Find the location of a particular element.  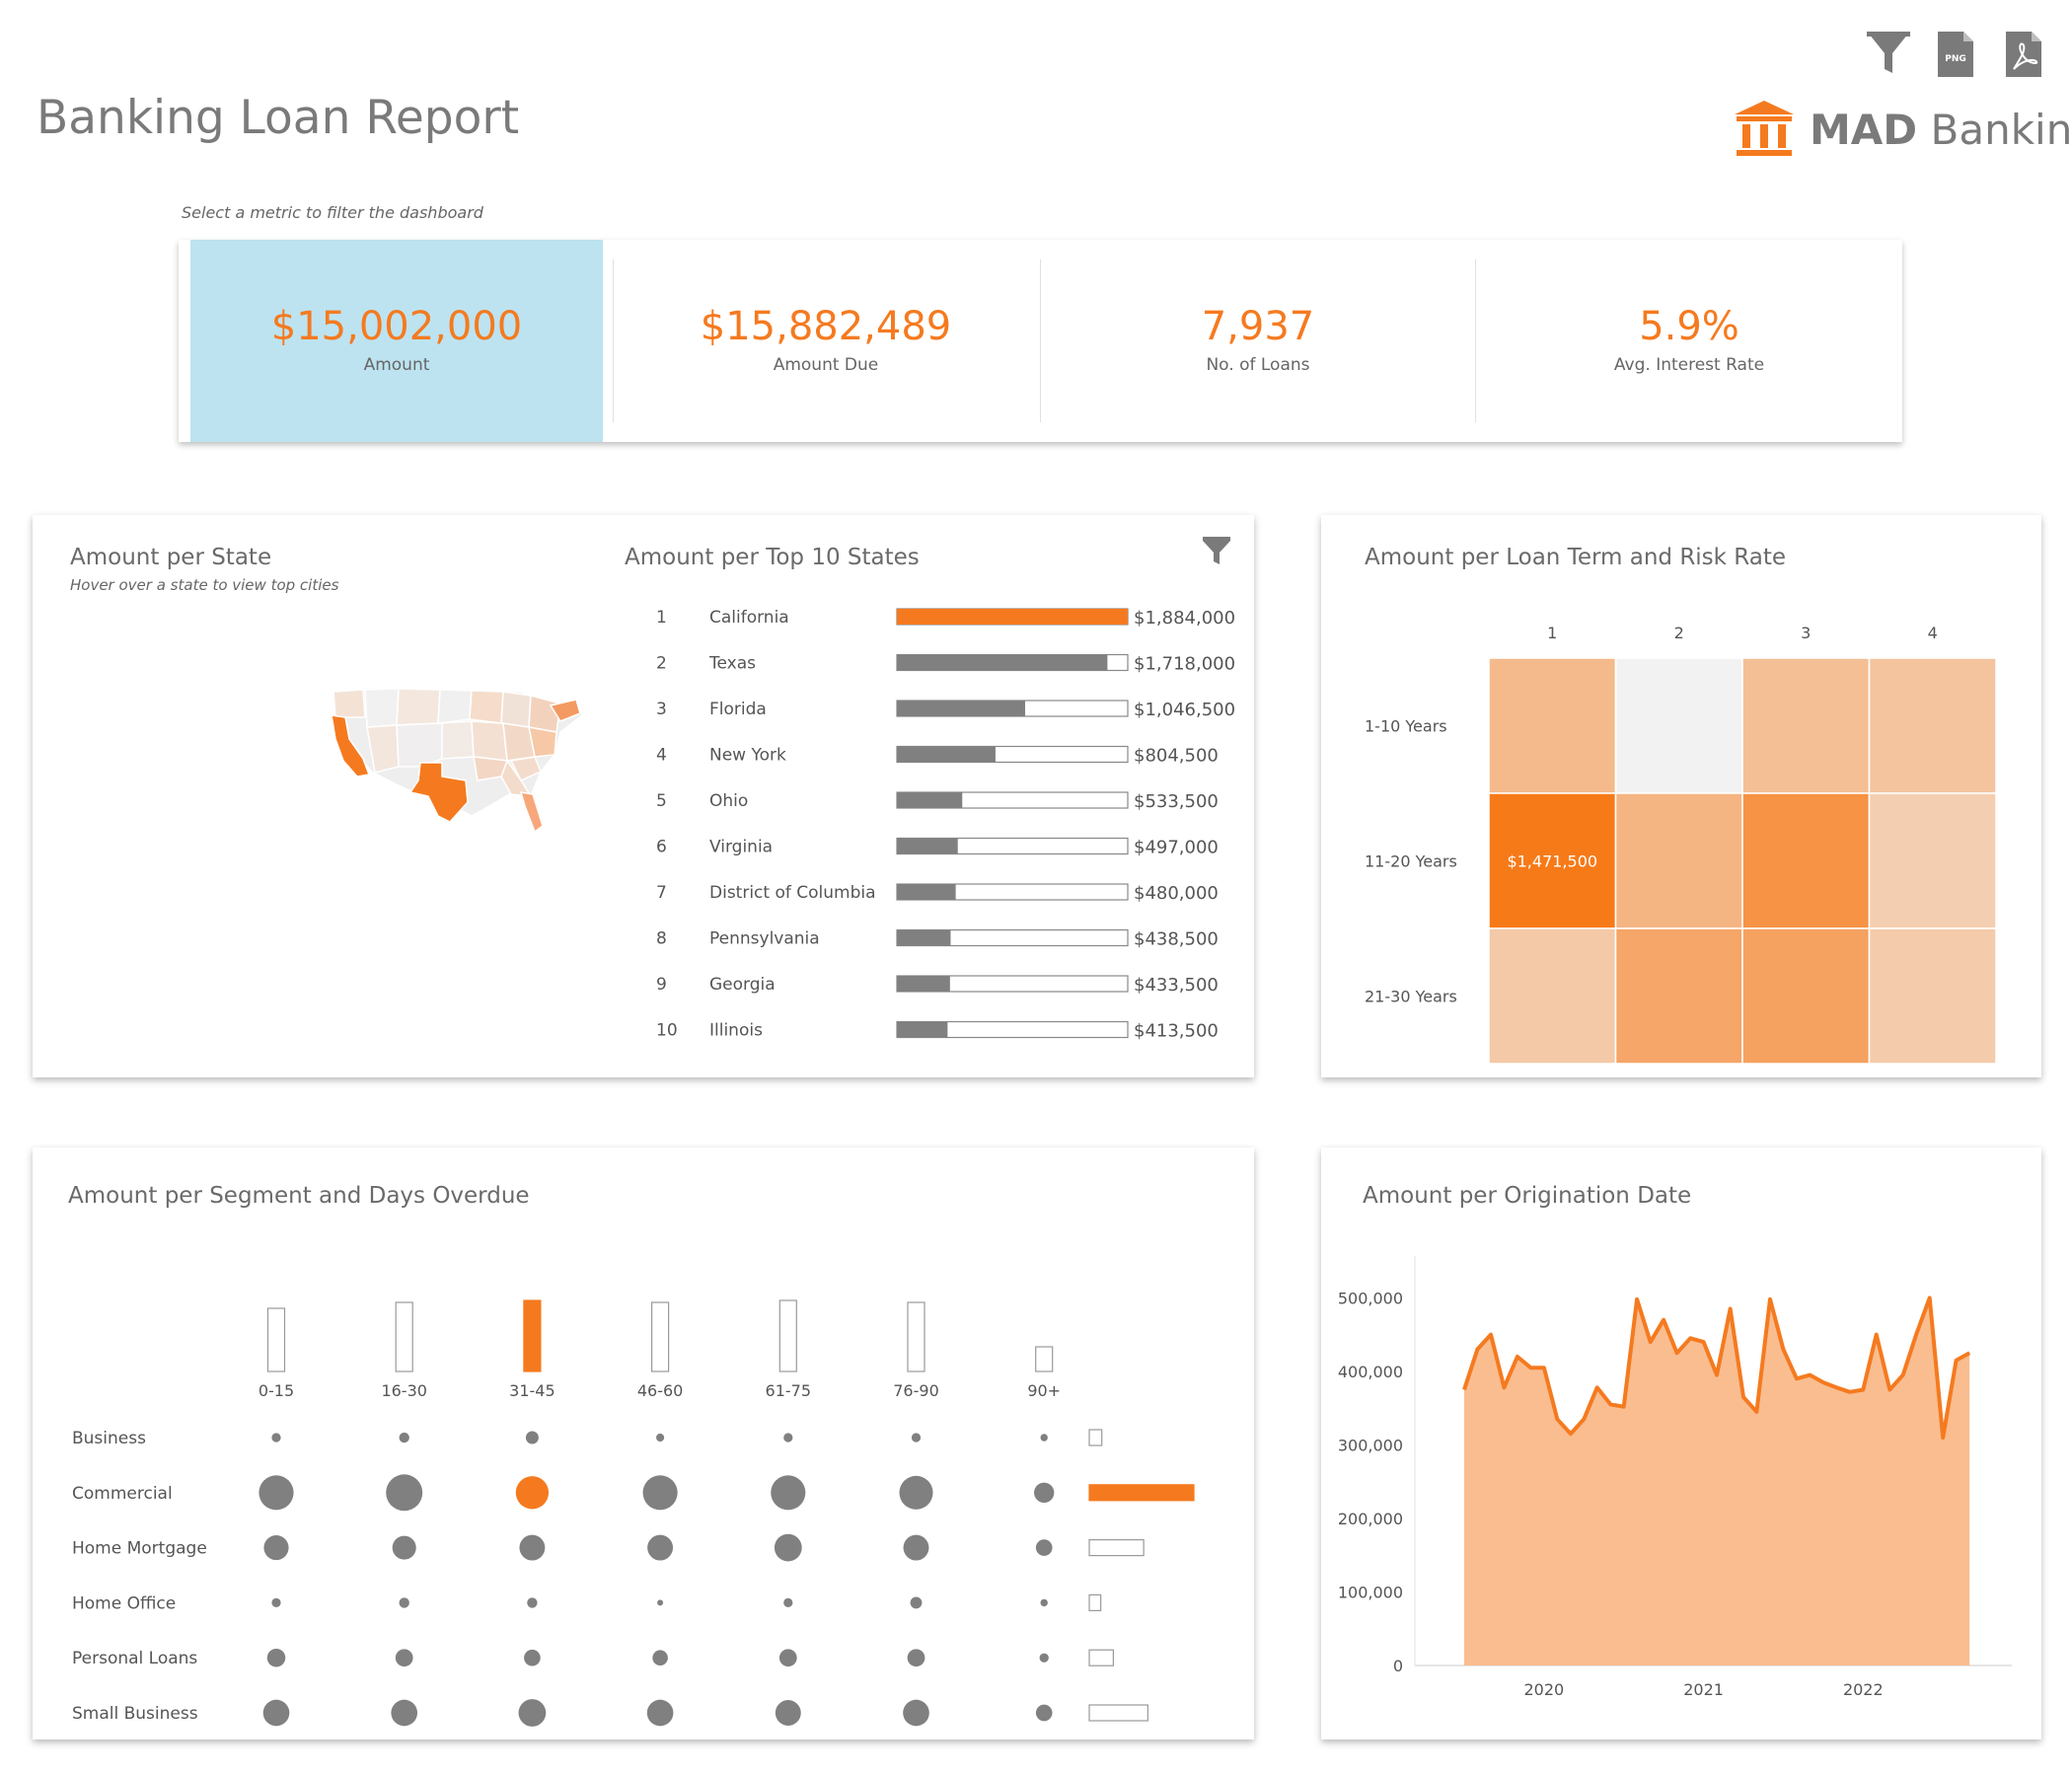

state-name: New York is located at coordinates (748, 756).